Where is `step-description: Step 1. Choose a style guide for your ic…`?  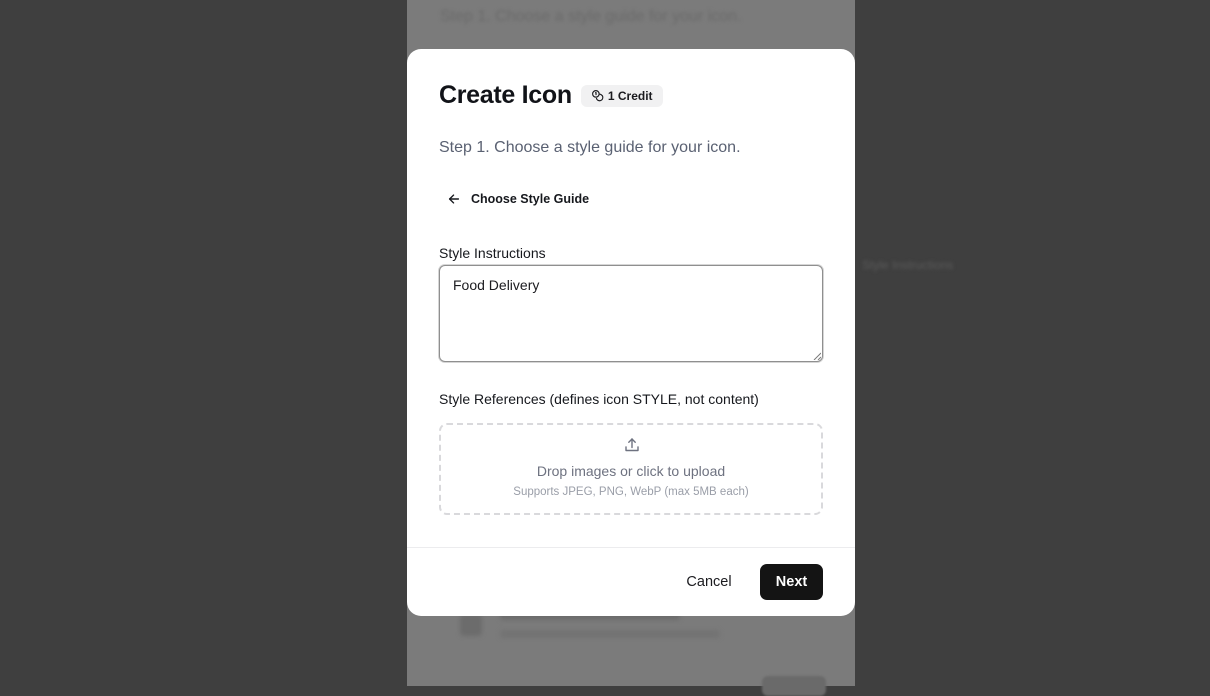 step-description: Step 1. Choose a style guide for your ic… is located at coordinates (590, 147).